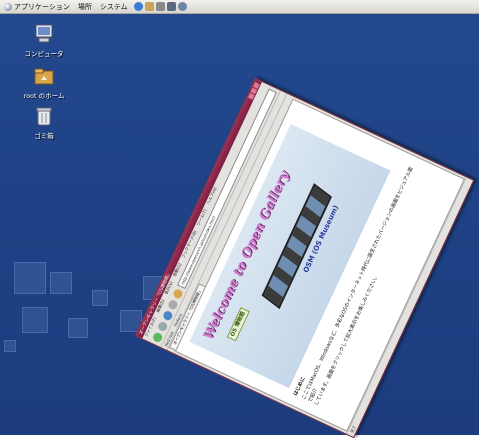 The width and height of the screenshot is (479, 438). I want to click on places-menu: 場所, so click(85, 7).